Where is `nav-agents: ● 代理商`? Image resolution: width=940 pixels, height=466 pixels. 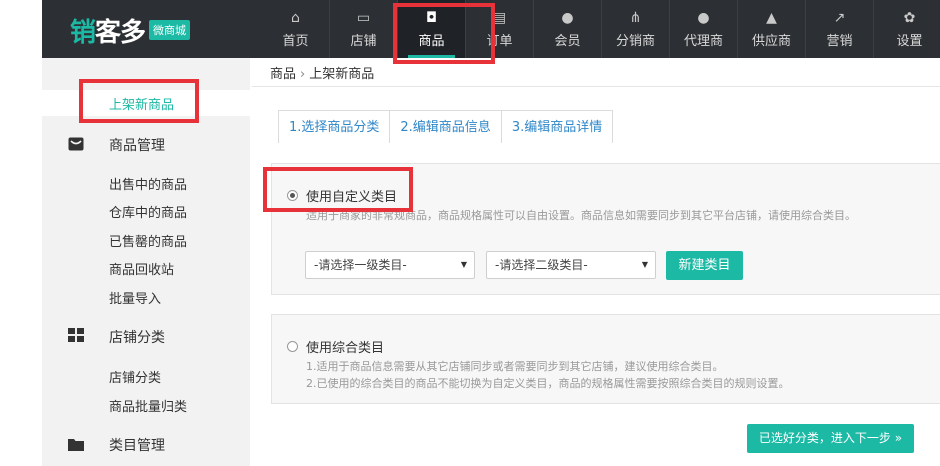 nav-agents: ● 代理商 is located at coordinates (704, 29).